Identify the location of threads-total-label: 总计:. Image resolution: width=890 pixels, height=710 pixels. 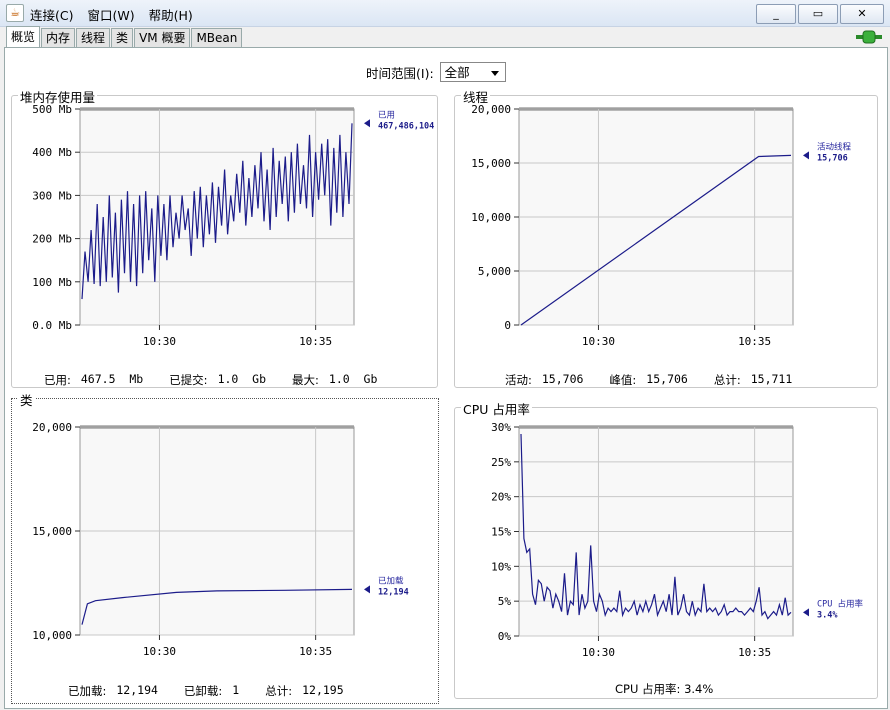
(727, 380).